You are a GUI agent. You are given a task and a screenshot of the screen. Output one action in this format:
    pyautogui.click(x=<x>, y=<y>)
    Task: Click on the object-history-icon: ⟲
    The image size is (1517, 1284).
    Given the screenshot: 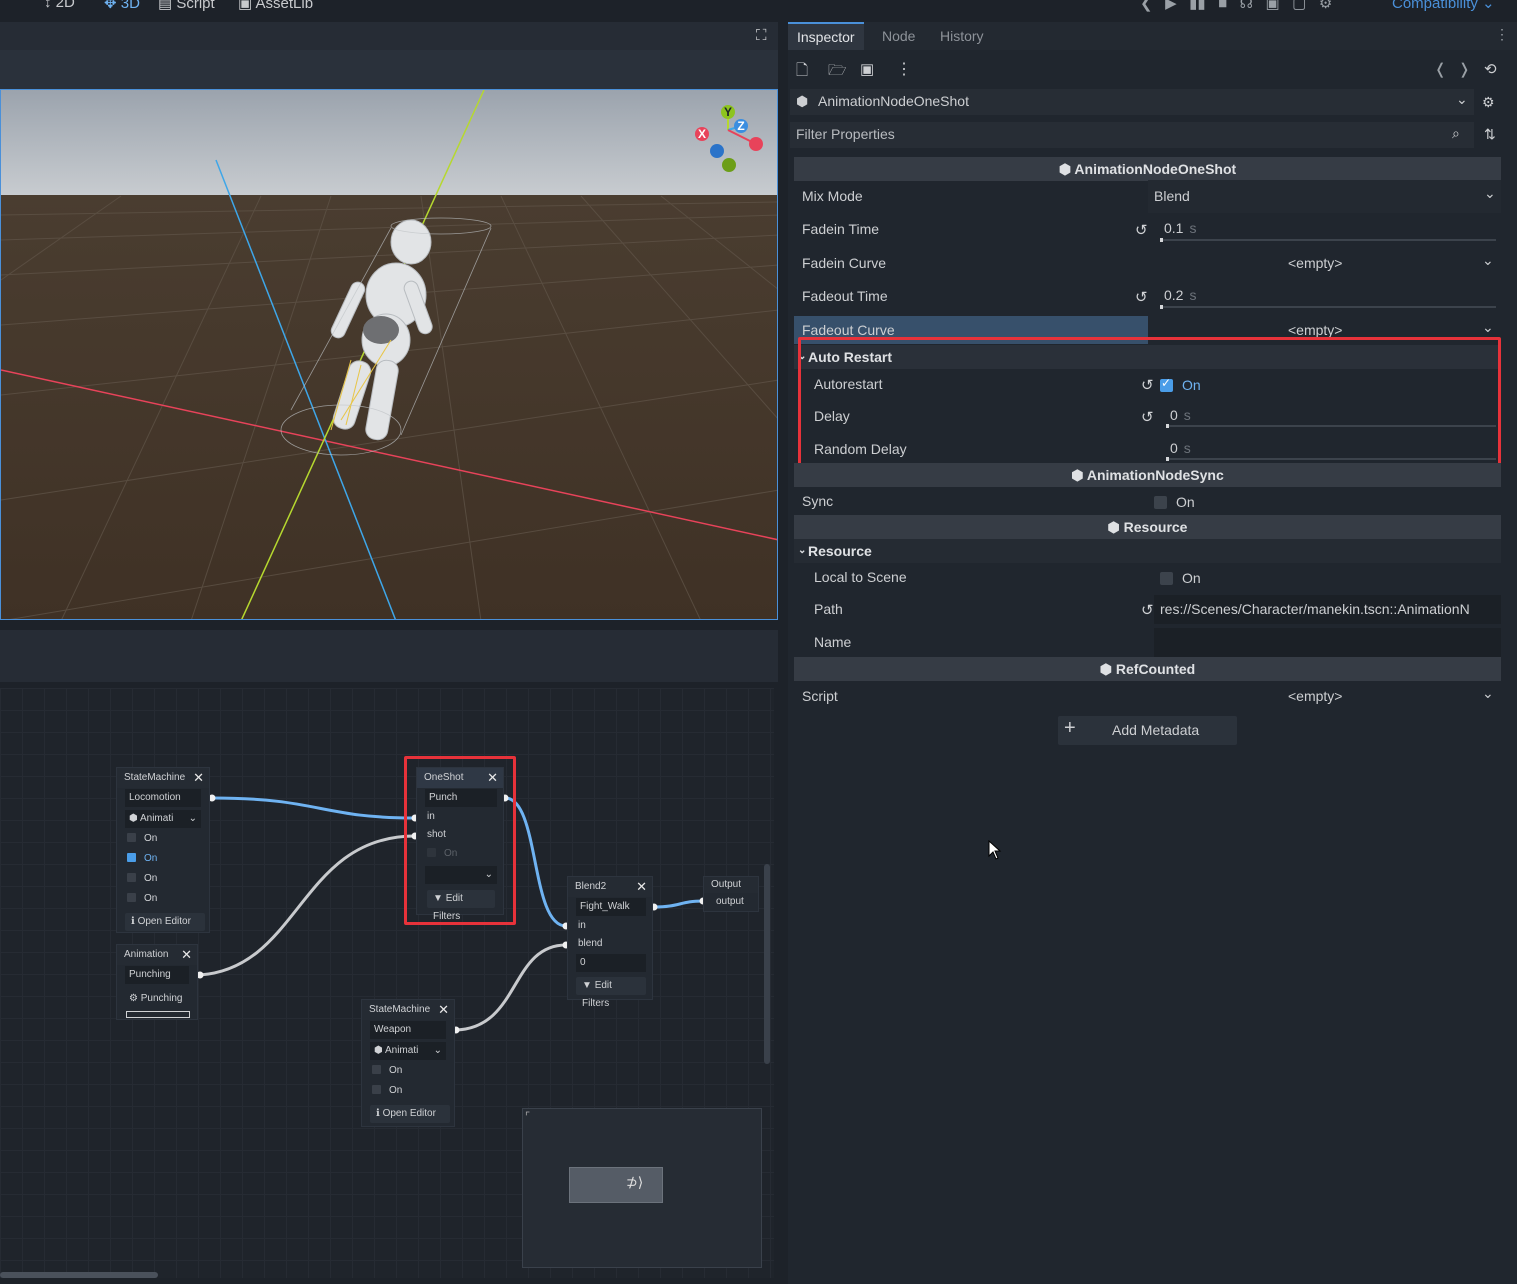 What is the action you would take?
    pyautogui.click(x=1490, y=69)
    